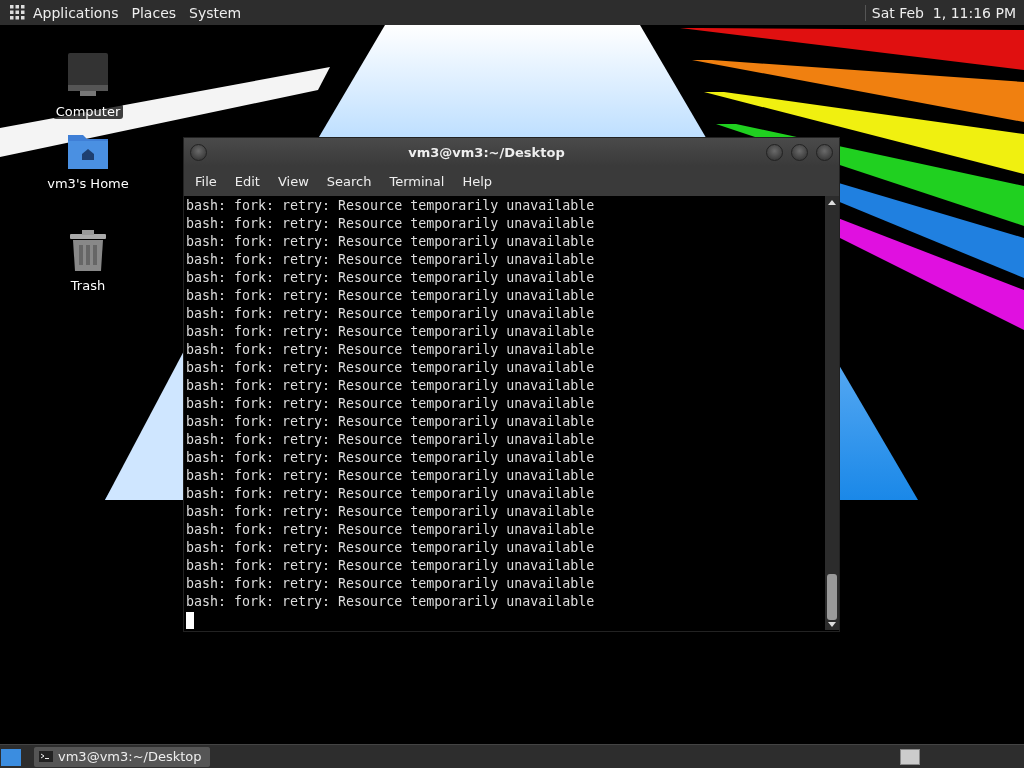 Image resolution: width=1024 pixels, height=768 pixels. I want to click on scrollbar, so click(832, 413).